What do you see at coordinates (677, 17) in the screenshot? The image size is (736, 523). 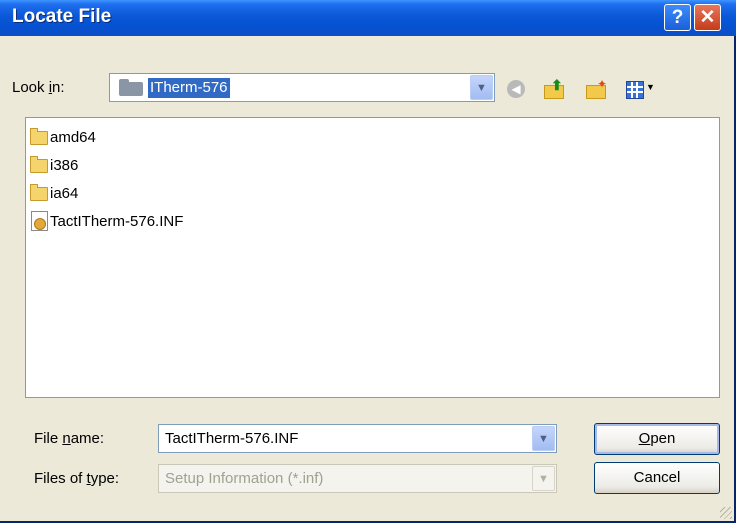 I see `help-button: ?` at bounding box center [677, 17].